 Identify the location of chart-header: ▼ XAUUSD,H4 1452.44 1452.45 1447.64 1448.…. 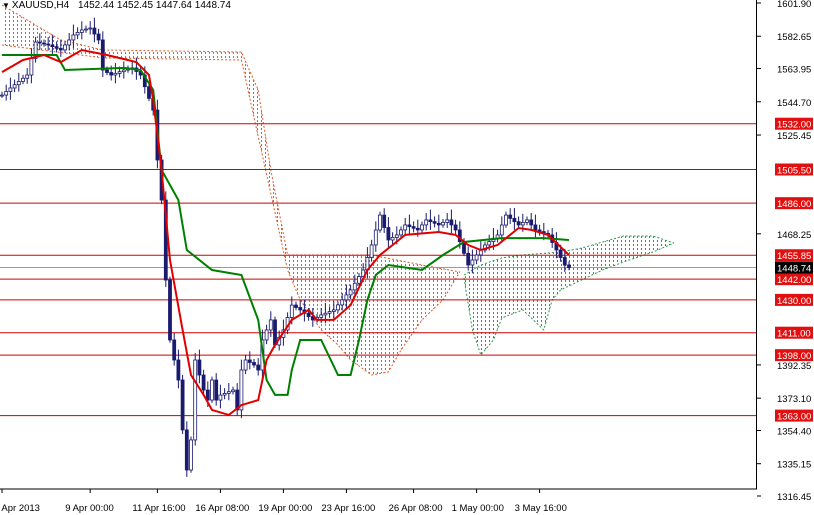
(116, 5).